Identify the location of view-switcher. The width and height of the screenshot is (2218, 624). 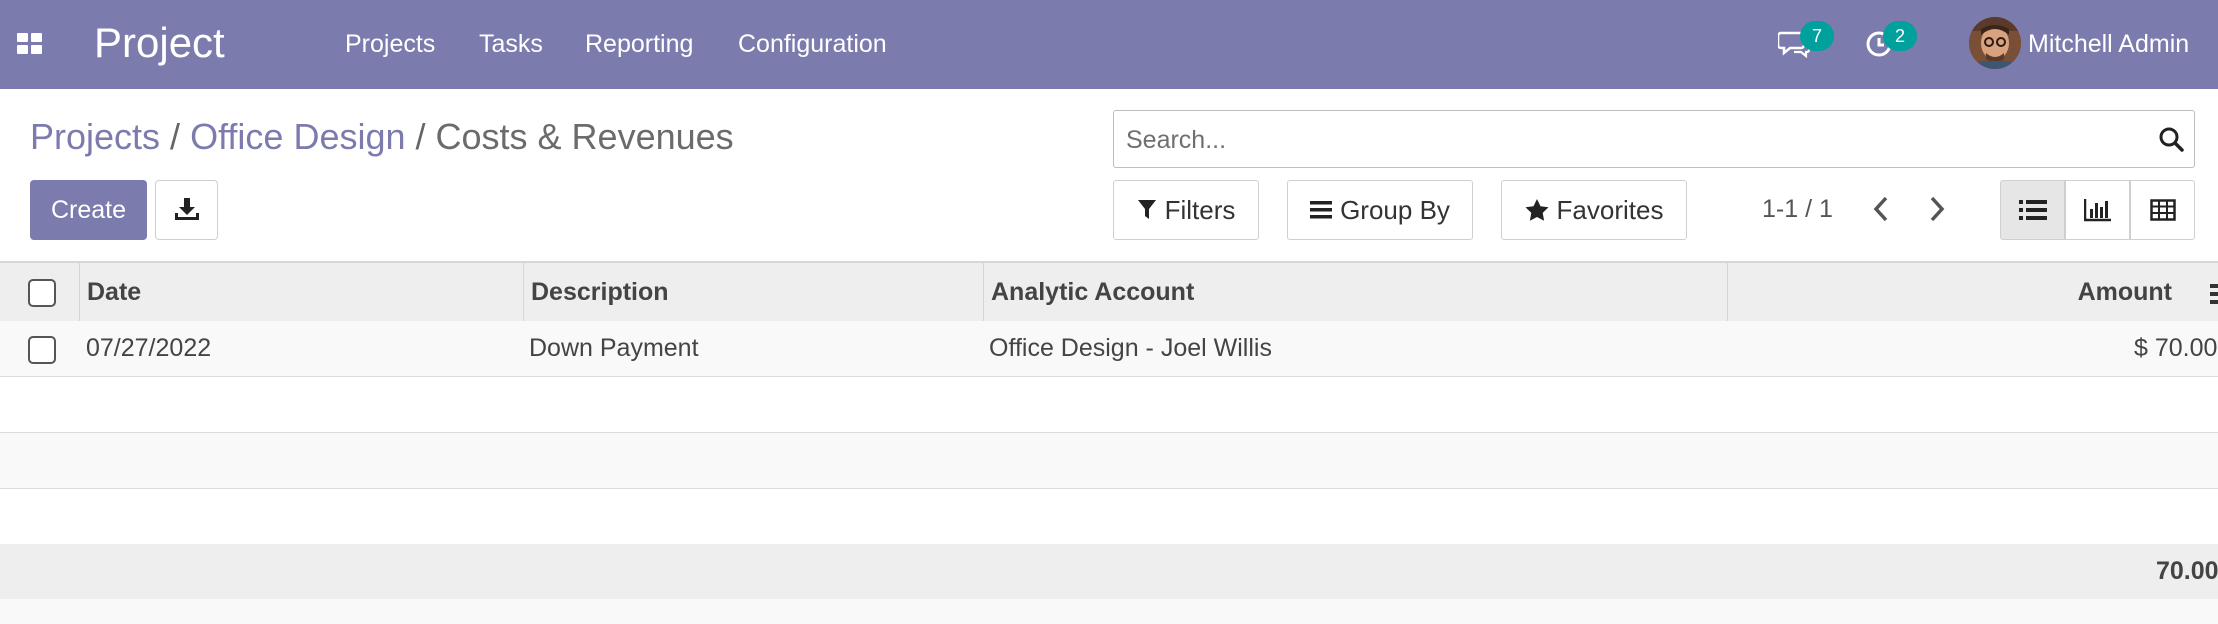
(2097, 210).